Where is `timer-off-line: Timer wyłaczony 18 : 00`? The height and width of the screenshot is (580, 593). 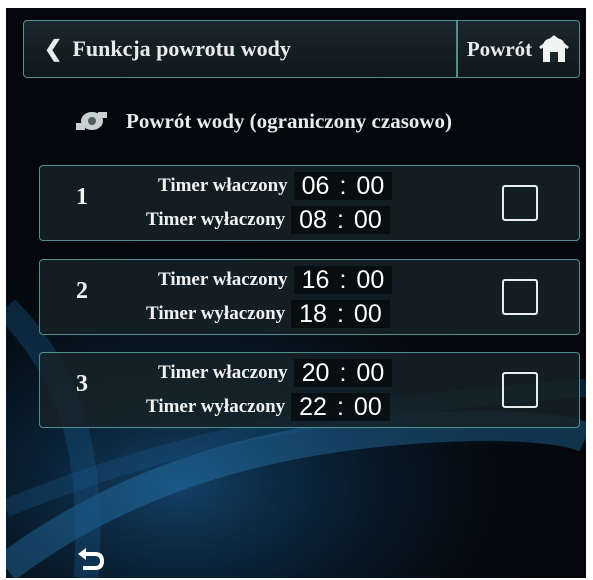 timer-off-line: Timer wyłaczony 18 : 00 is located at coordinates (268, 314).